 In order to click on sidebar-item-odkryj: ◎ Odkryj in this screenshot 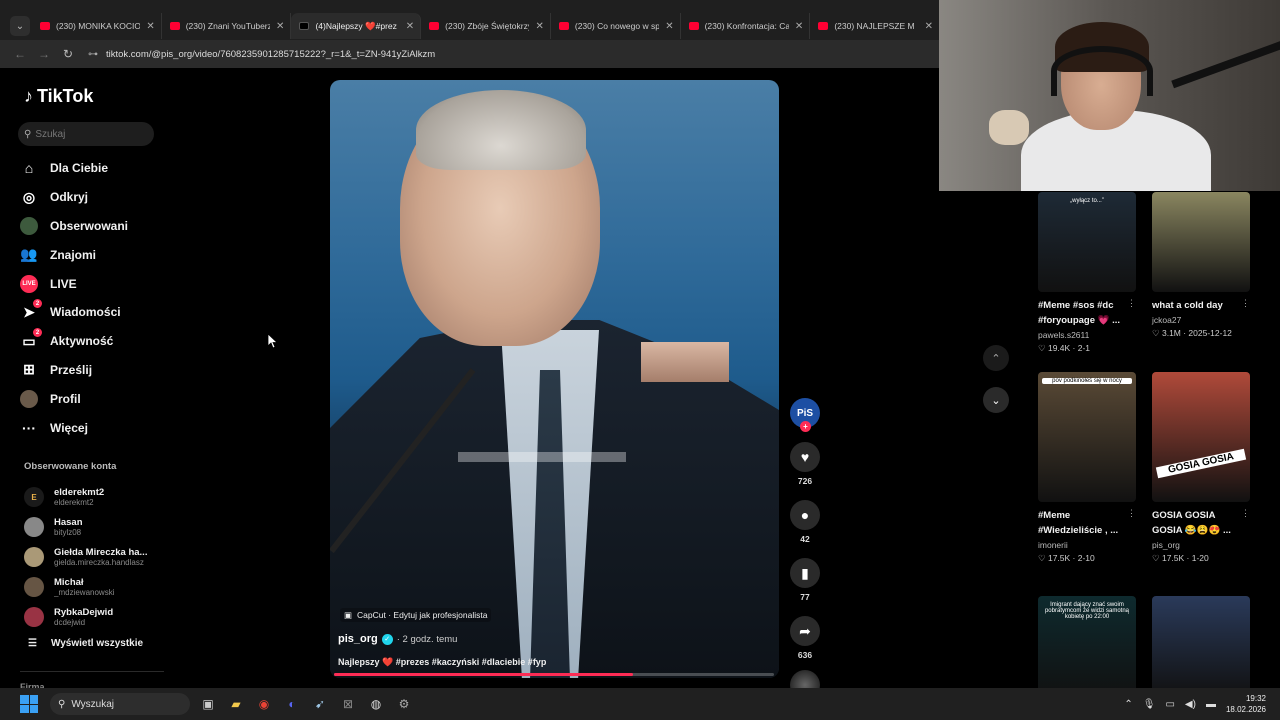, I will do `click(100, 197)`.